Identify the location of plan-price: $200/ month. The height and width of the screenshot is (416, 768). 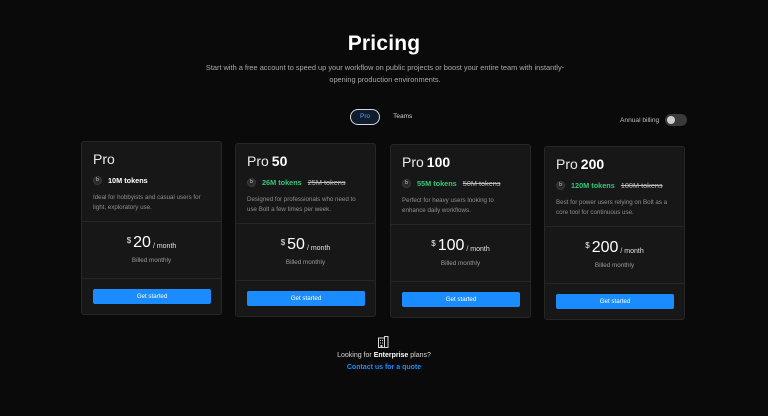
(614, 247).